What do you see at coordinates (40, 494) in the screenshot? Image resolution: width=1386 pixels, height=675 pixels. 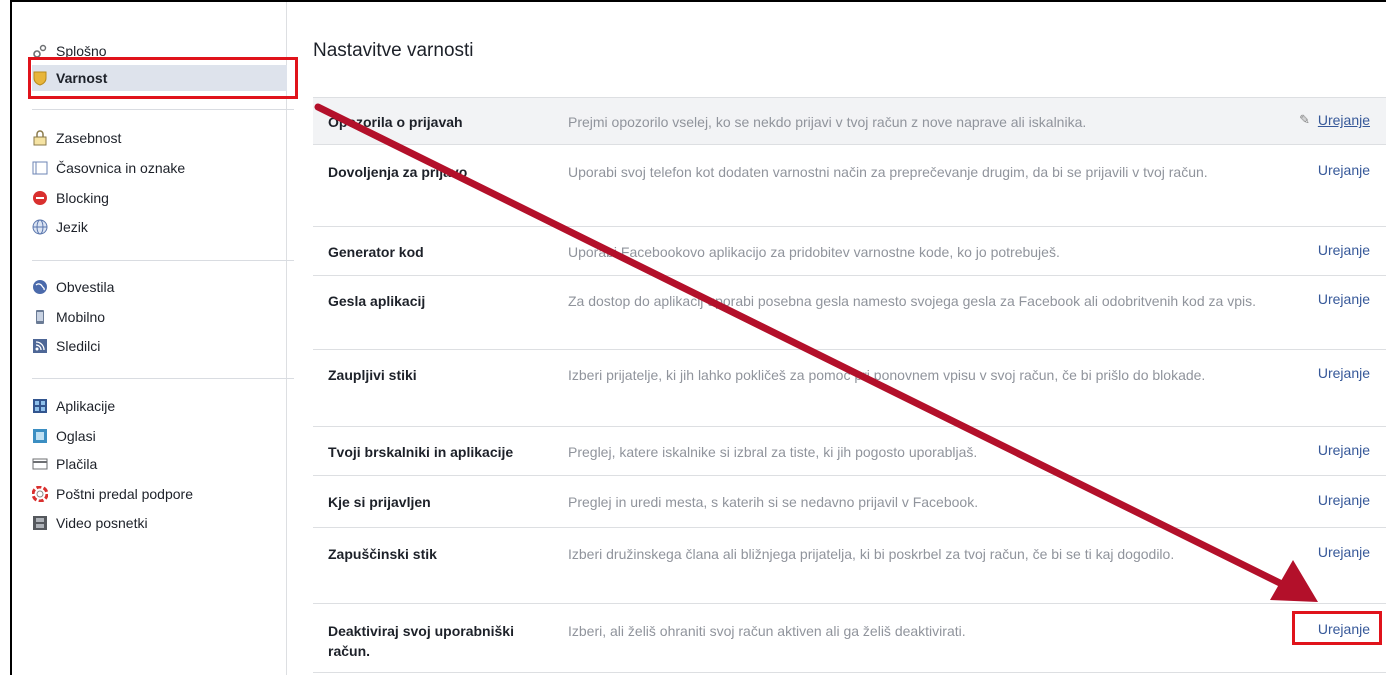 I see `lifebuoy-icon` at bounding box center [40, 494].